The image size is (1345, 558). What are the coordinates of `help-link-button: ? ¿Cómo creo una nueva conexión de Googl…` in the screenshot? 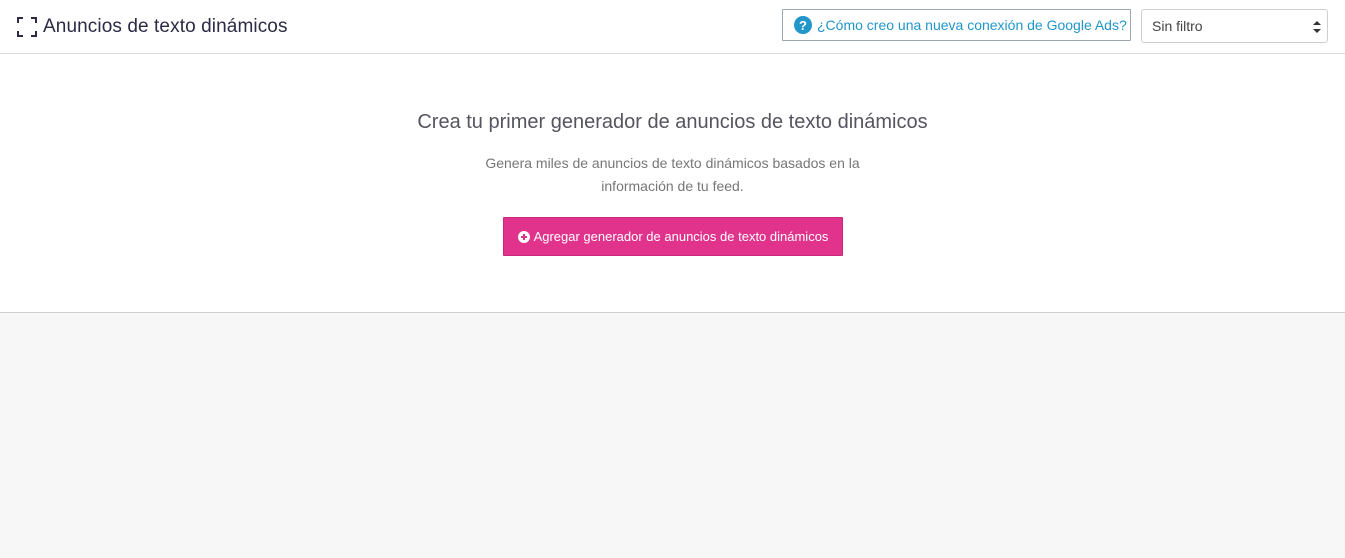 It's located at (956, 25).